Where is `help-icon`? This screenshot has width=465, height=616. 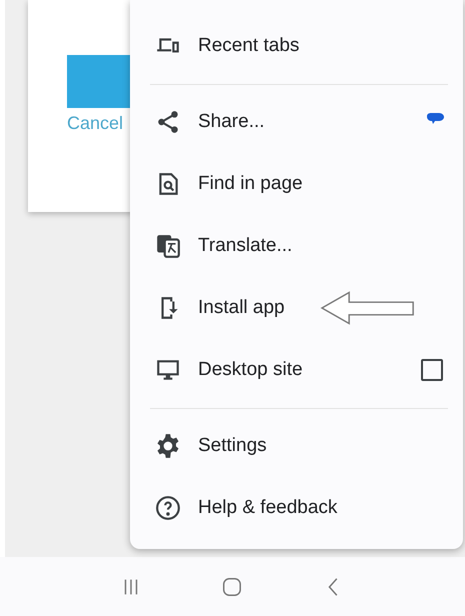
help-icon is located at coordinates (168, 508).